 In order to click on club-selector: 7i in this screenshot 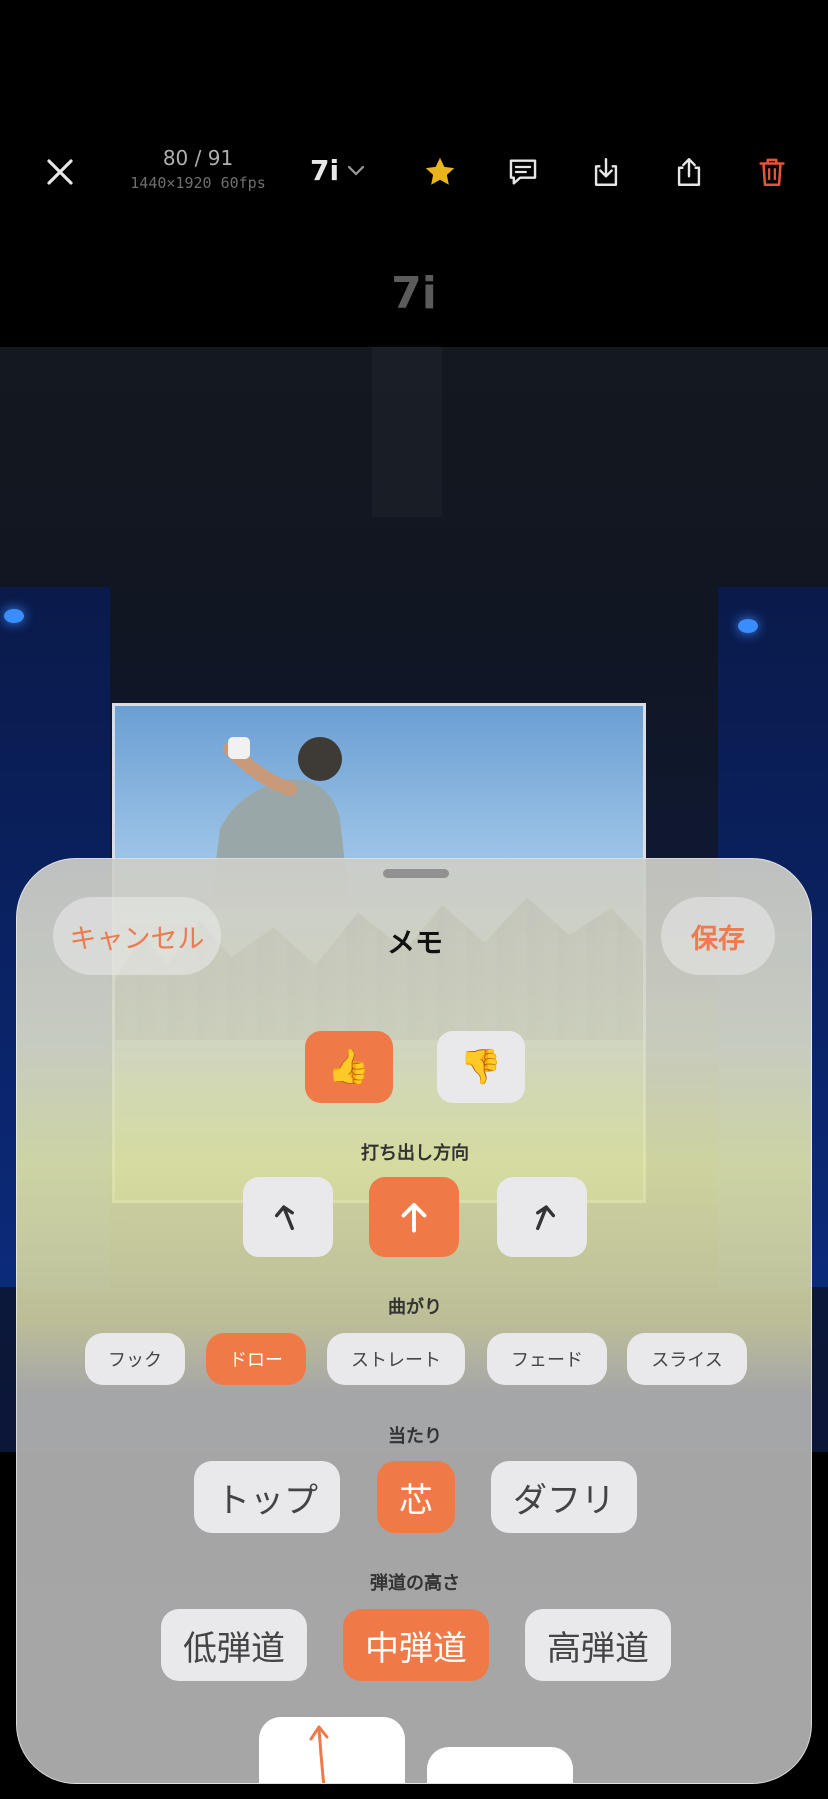, I will do `click(338, 170)`.